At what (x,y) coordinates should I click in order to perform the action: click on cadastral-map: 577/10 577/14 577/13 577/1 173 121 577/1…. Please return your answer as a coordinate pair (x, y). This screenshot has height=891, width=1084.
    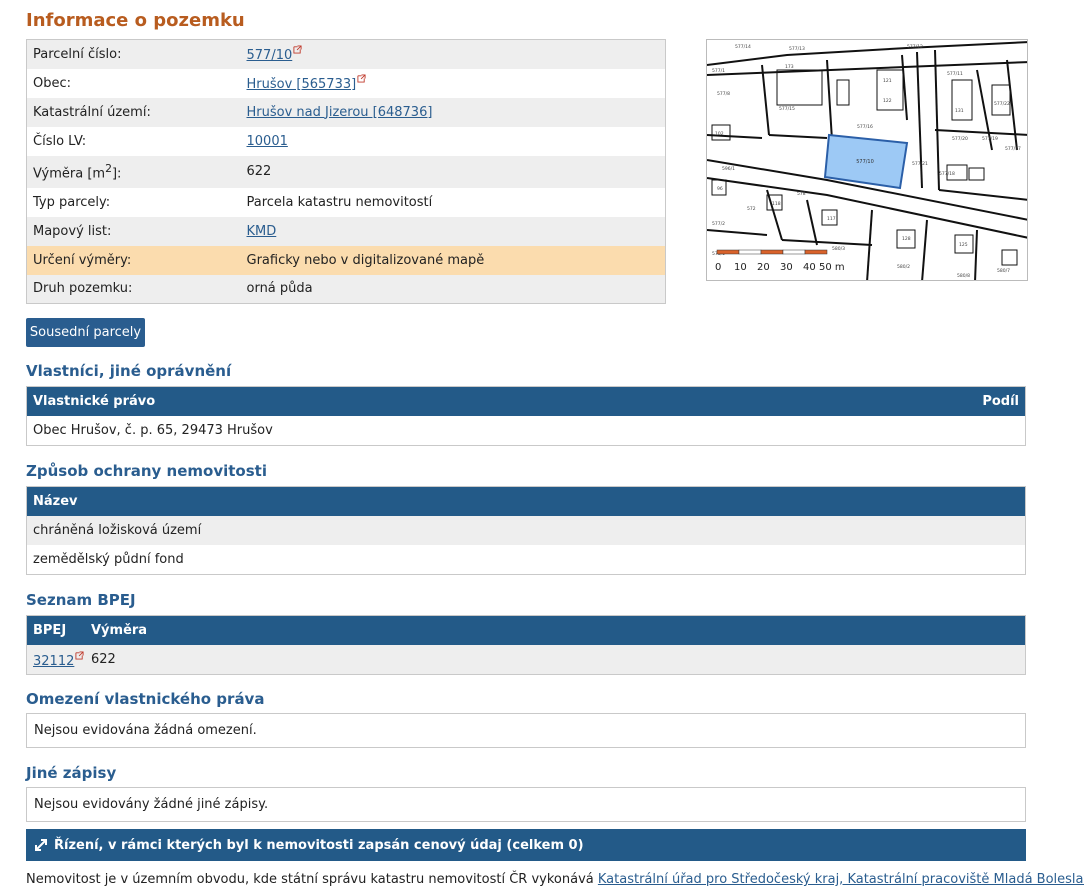
    Looking at the image, I should click on (867, 160).